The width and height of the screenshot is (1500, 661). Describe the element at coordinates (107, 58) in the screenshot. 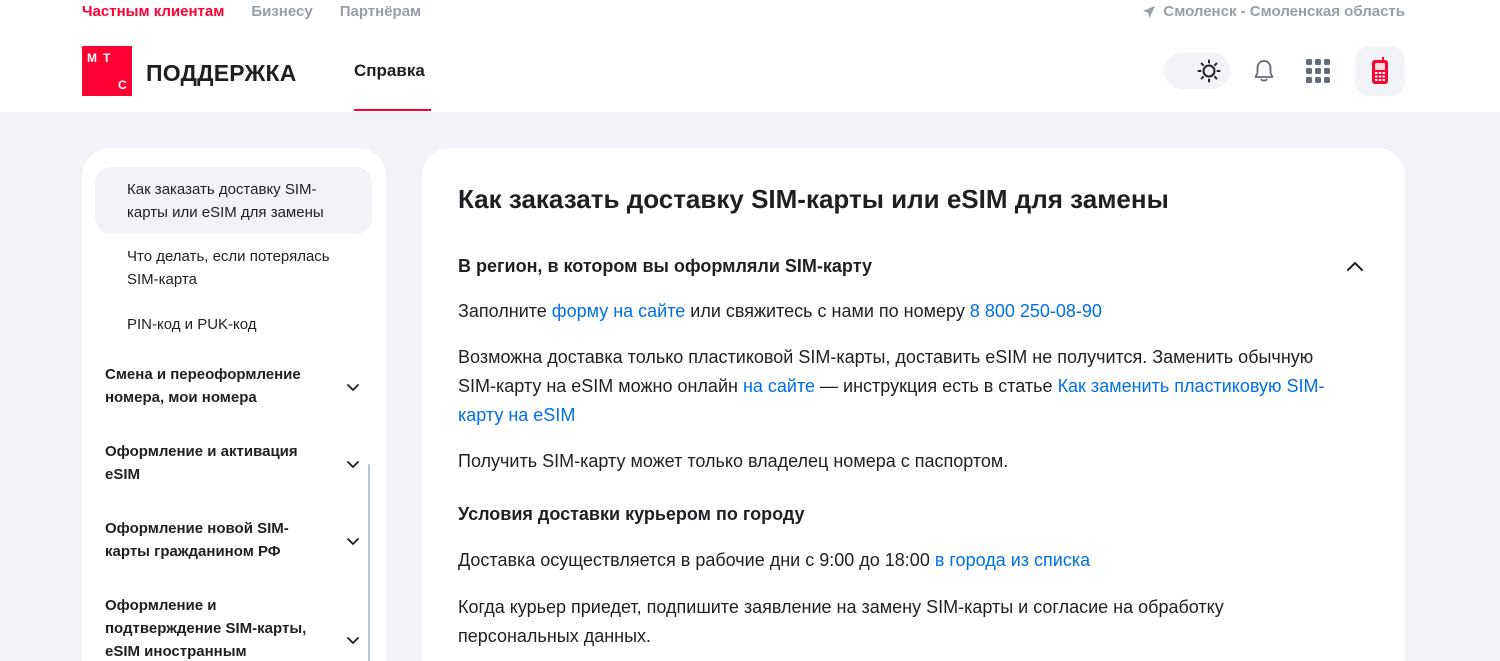

I see `logo-letter-t: Т` at that location.